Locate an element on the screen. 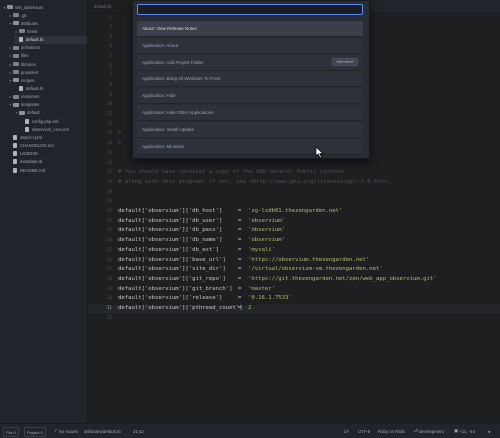 The image size is (500, 438). attribute-key: default['observium']['base_url'] is located at coordinates (172, 259).